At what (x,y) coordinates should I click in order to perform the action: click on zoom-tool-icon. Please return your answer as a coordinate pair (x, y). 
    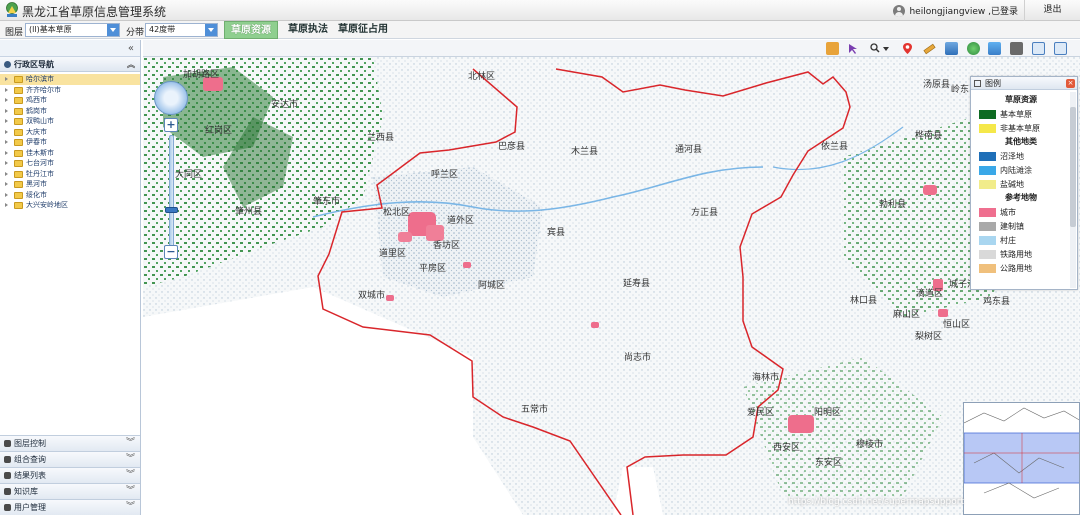
    Looking at the image, I should click on (880, 48).